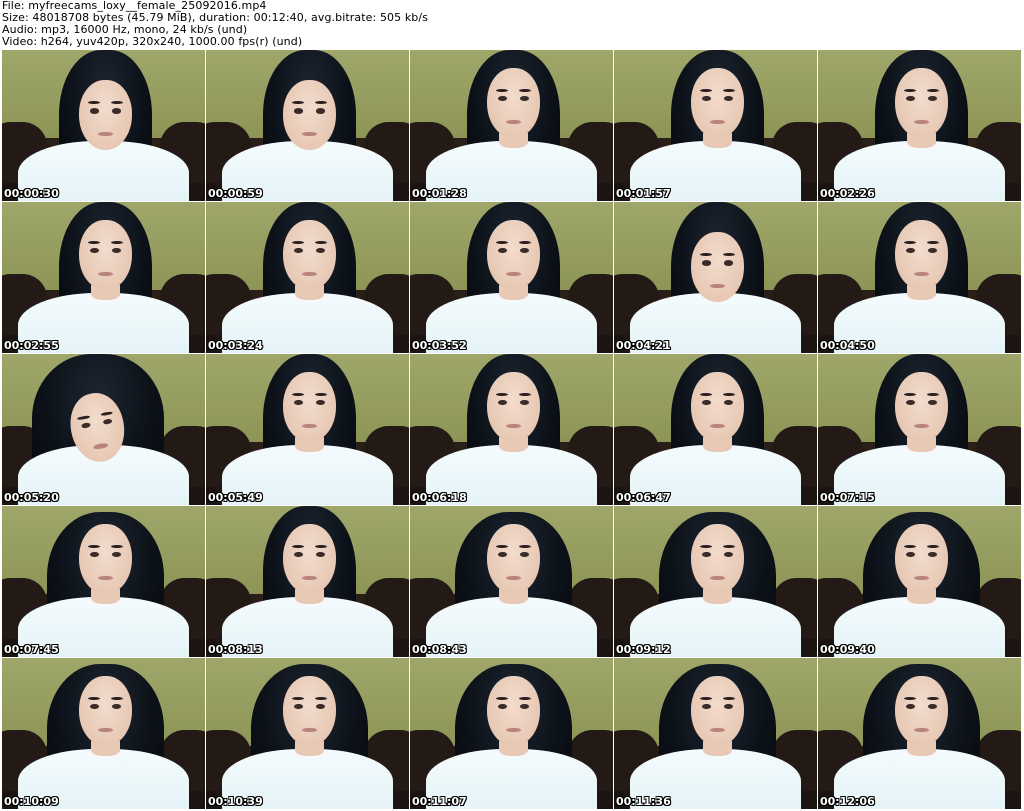 This screenshot has width=1024, height=811. Describe the element at coordinates (31, 497) in the screenshot. I see `thumbnail-timestamp: 00:05:20` at that location.